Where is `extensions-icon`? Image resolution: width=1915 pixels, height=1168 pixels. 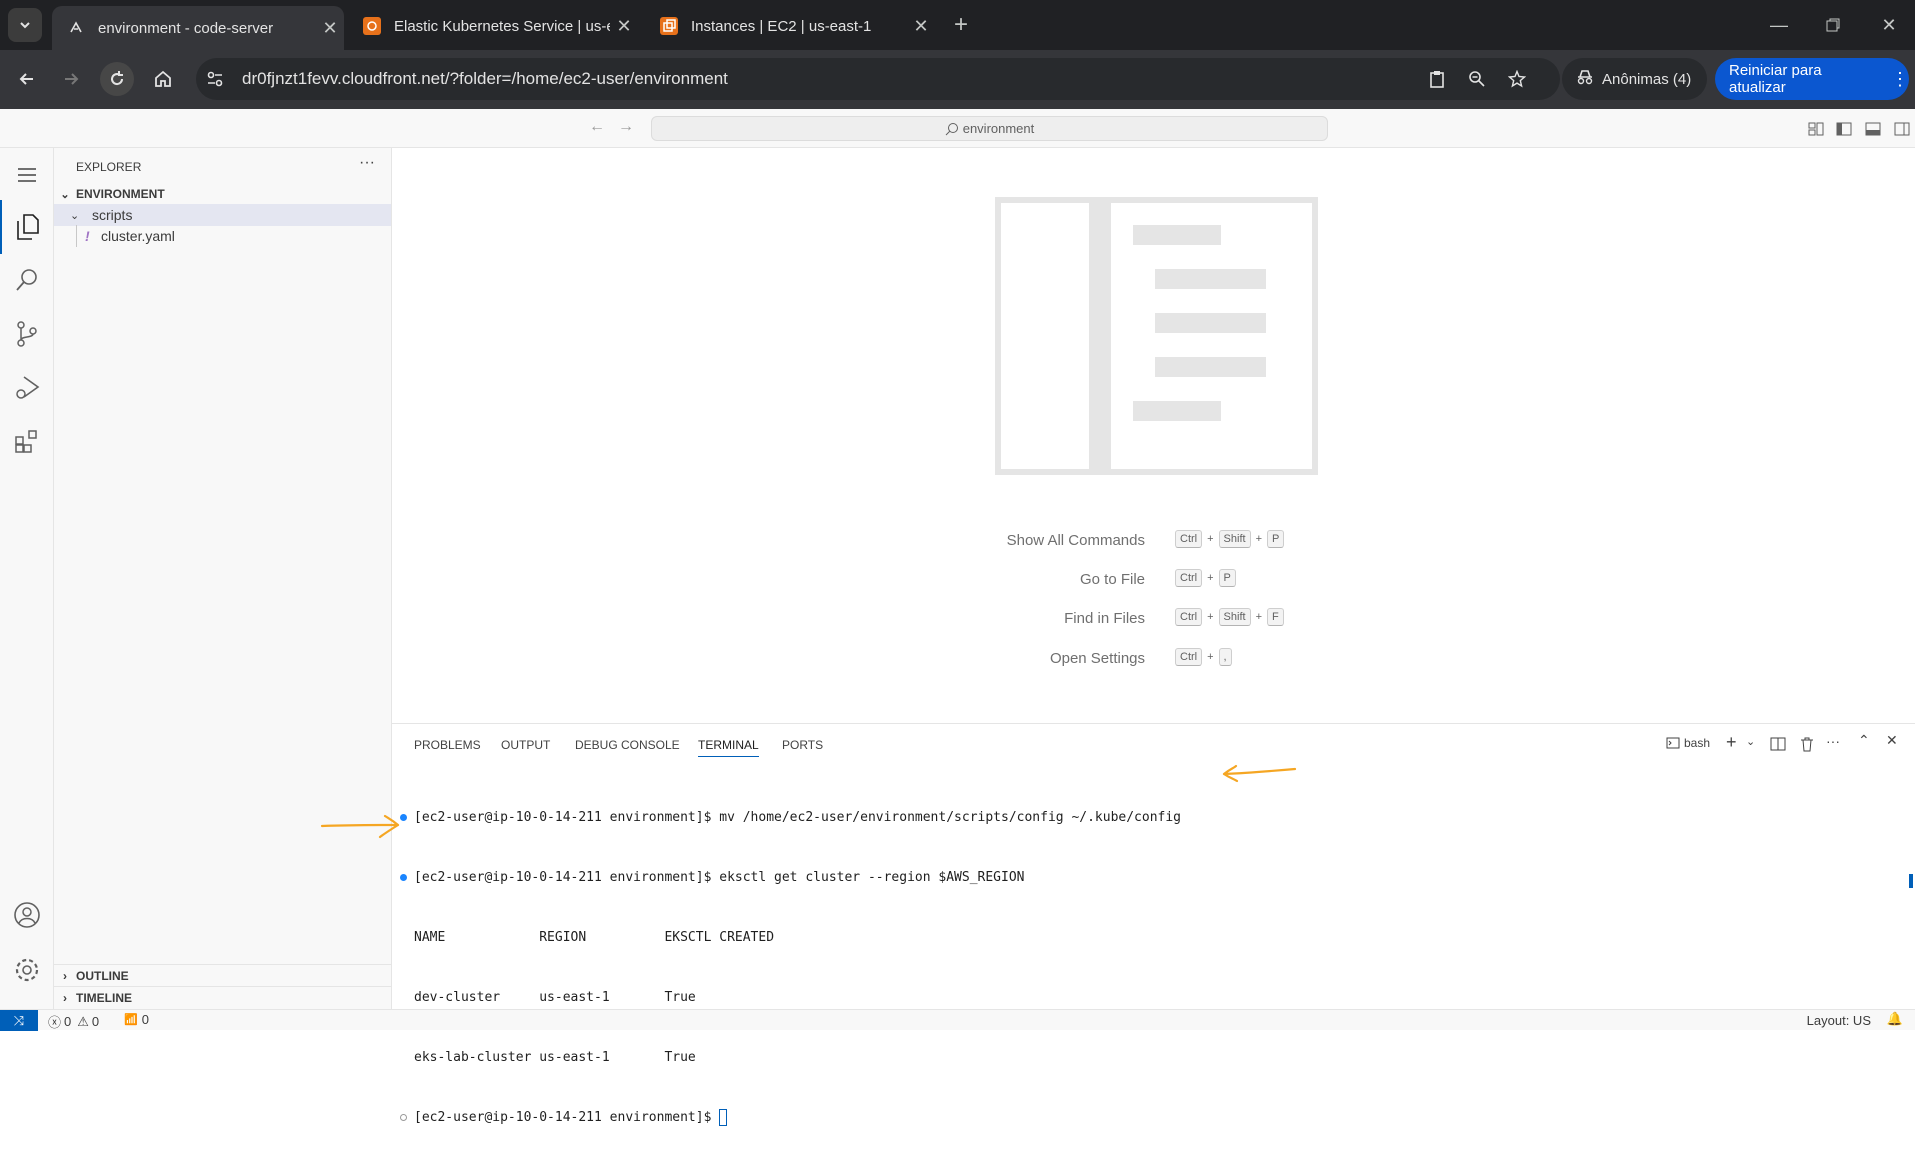 extensions-icon is located at coordinates (27, 442).